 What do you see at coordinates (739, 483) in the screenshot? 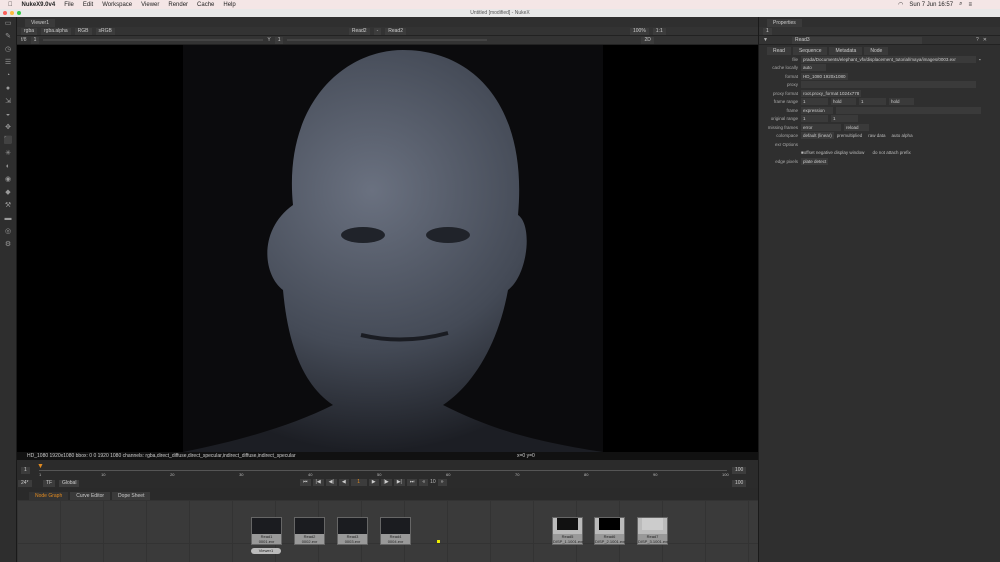
I see `timeline-end-out: 100` at bounding box center [739, 483].